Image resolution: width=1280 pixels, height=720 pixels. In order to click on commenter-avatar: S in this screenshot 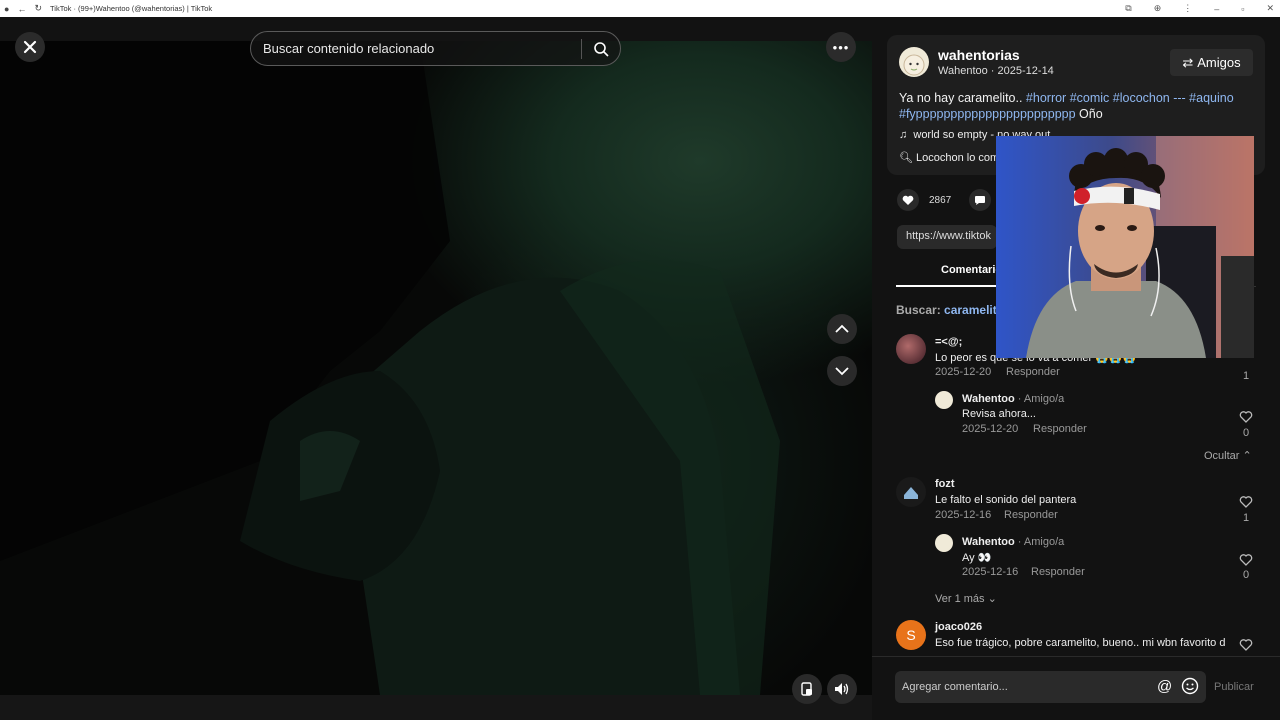, I will do `click(911, 635)`.